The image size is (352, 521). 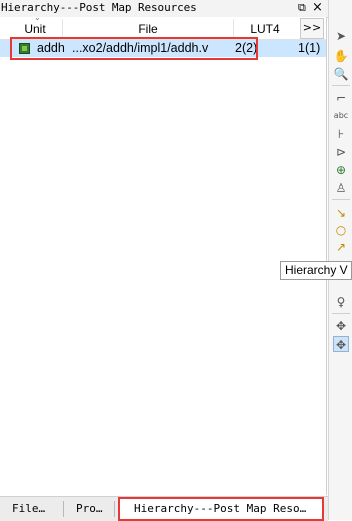 What do you see at coordinates (312, 28) in the screenshot?
I see `more-columns-button: >>` at bounding box center [312, 28].